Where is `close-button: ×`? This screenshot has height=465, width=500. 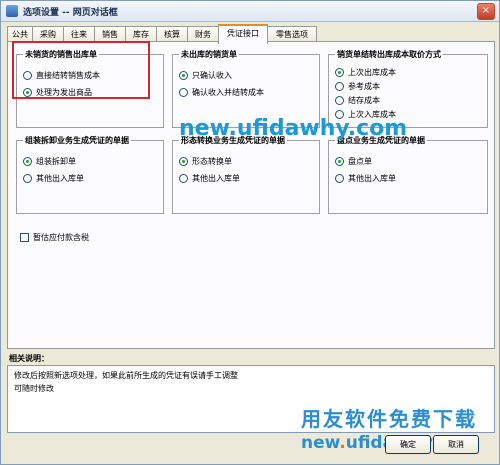 close-button: × is located at coordinates (486, 11).